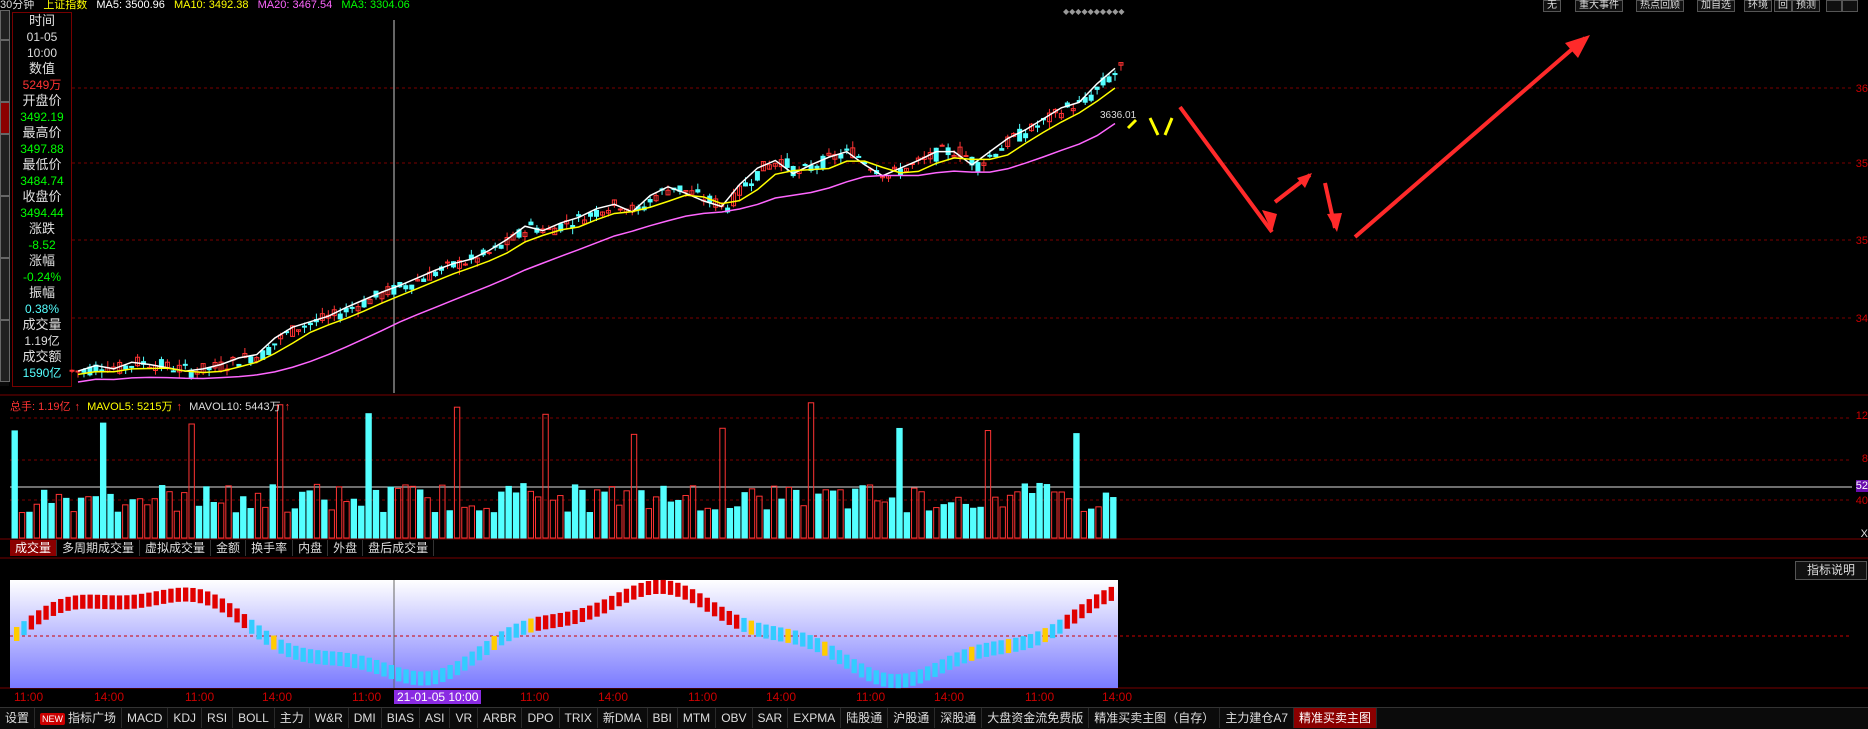 Image resolution: width=1868 pixels, height=729 pixels. I want to click on tab-expma: EXPMA, so click(815, 718).